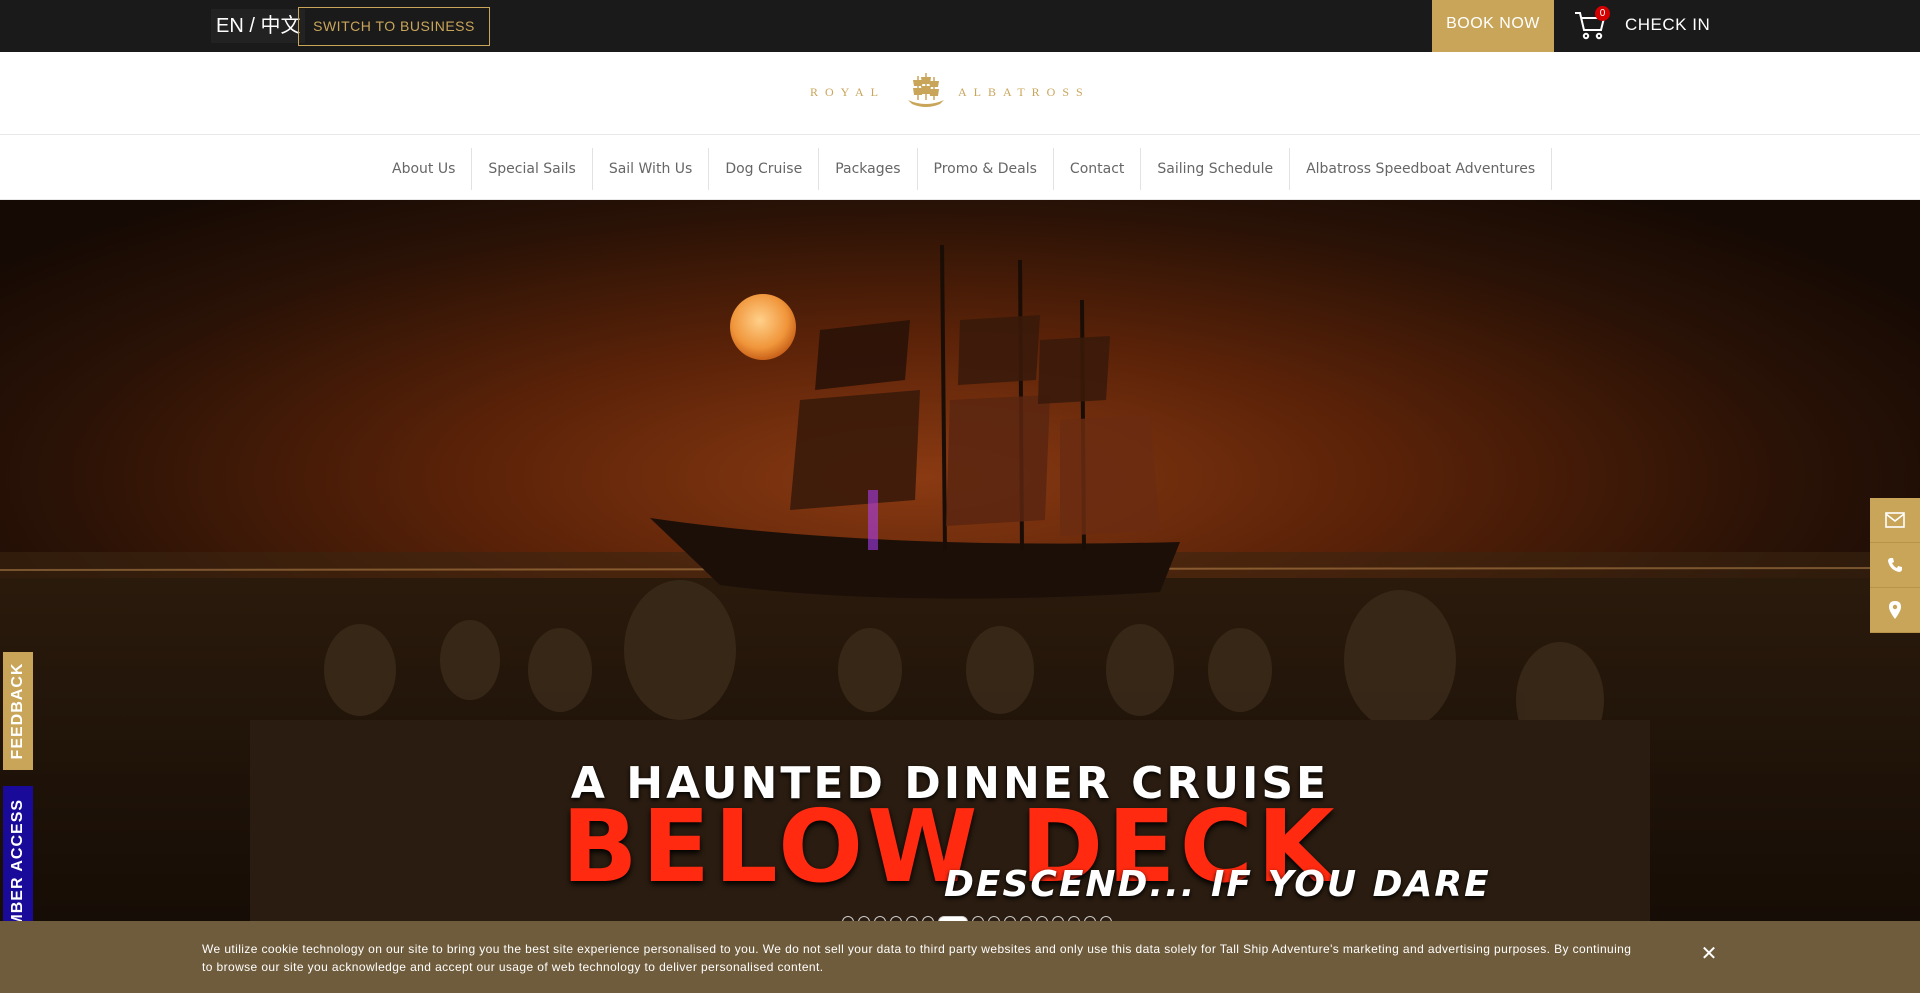 This screenshot has width=1920, height=993. Describe the element at coordinates (848, 92) in the screenshot. I see `logo-text-royal: ROYAL` at that location.